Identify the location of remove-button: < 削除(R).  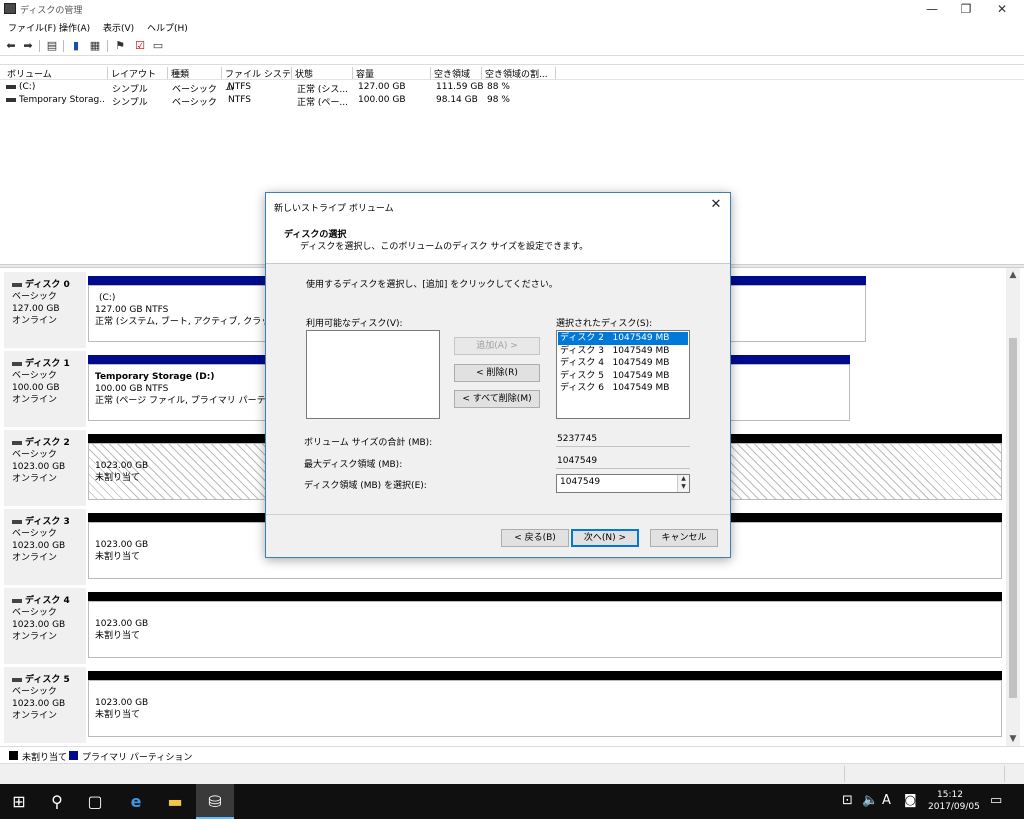
(497, 373).